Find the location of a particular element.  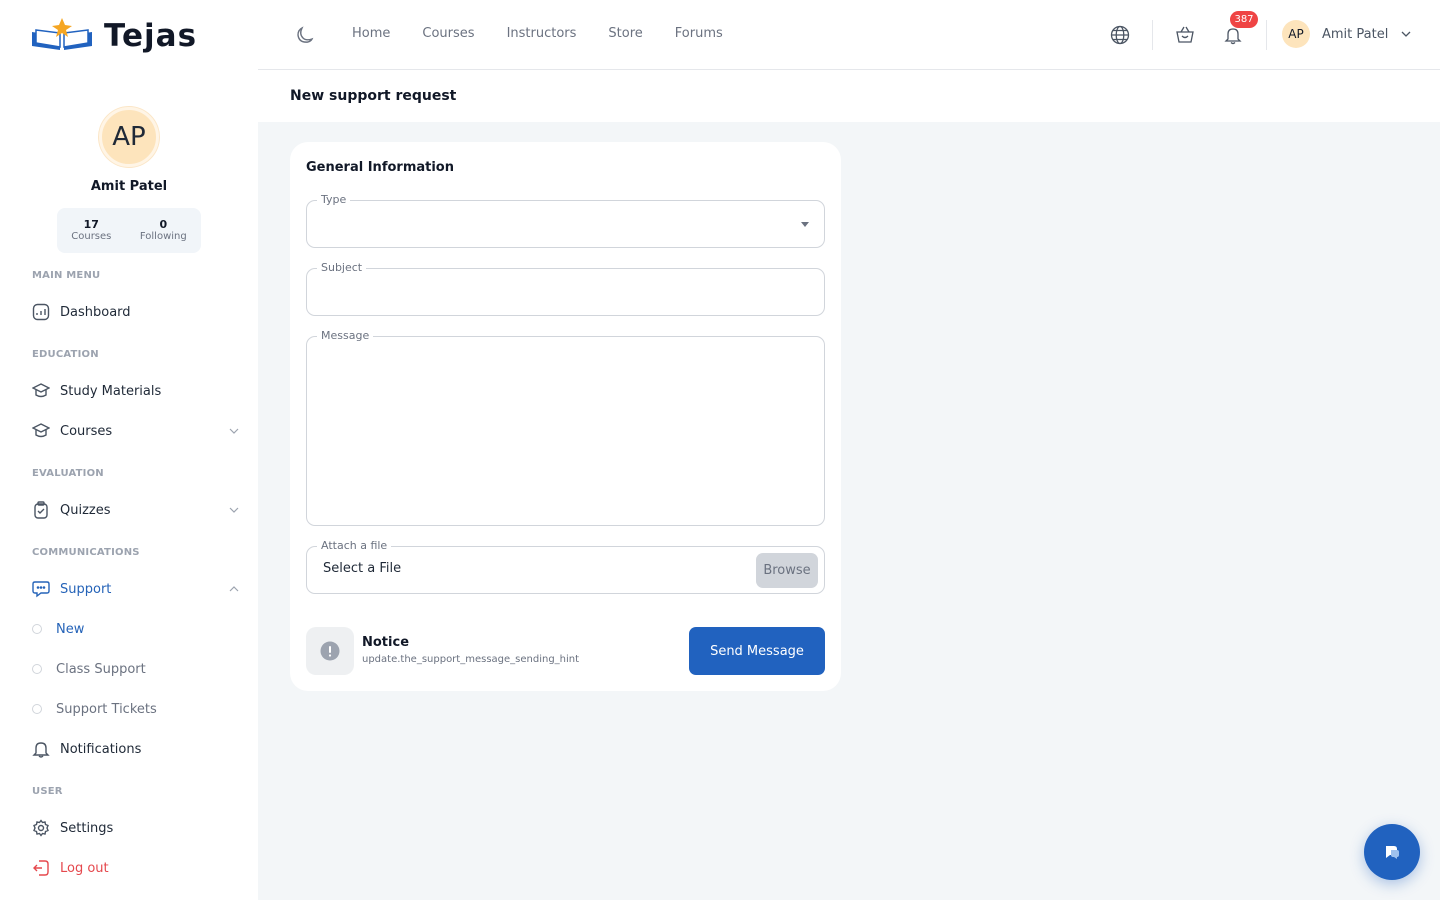

logout-icon is located at coordinates (41, 868).